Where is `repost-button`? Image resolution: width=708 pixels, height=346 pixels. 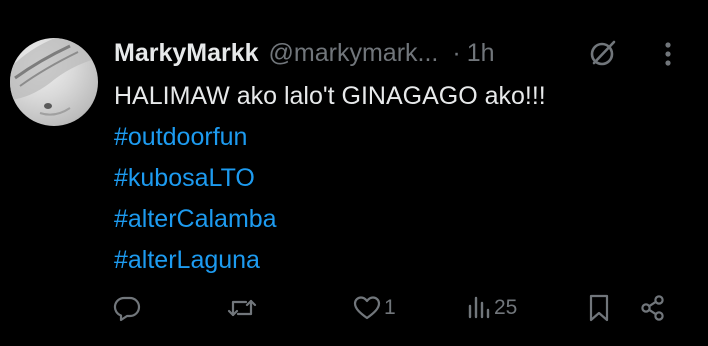
repost-button is located at coordinates (242, 308).